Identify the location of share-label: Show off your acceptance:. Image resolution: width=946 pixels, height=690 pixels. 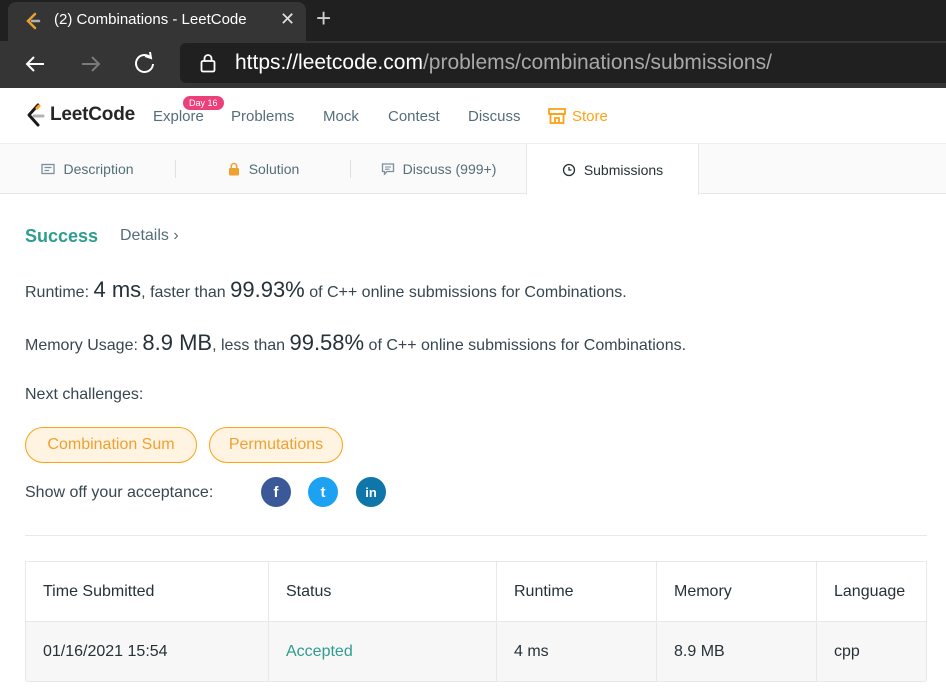
(119, 492).